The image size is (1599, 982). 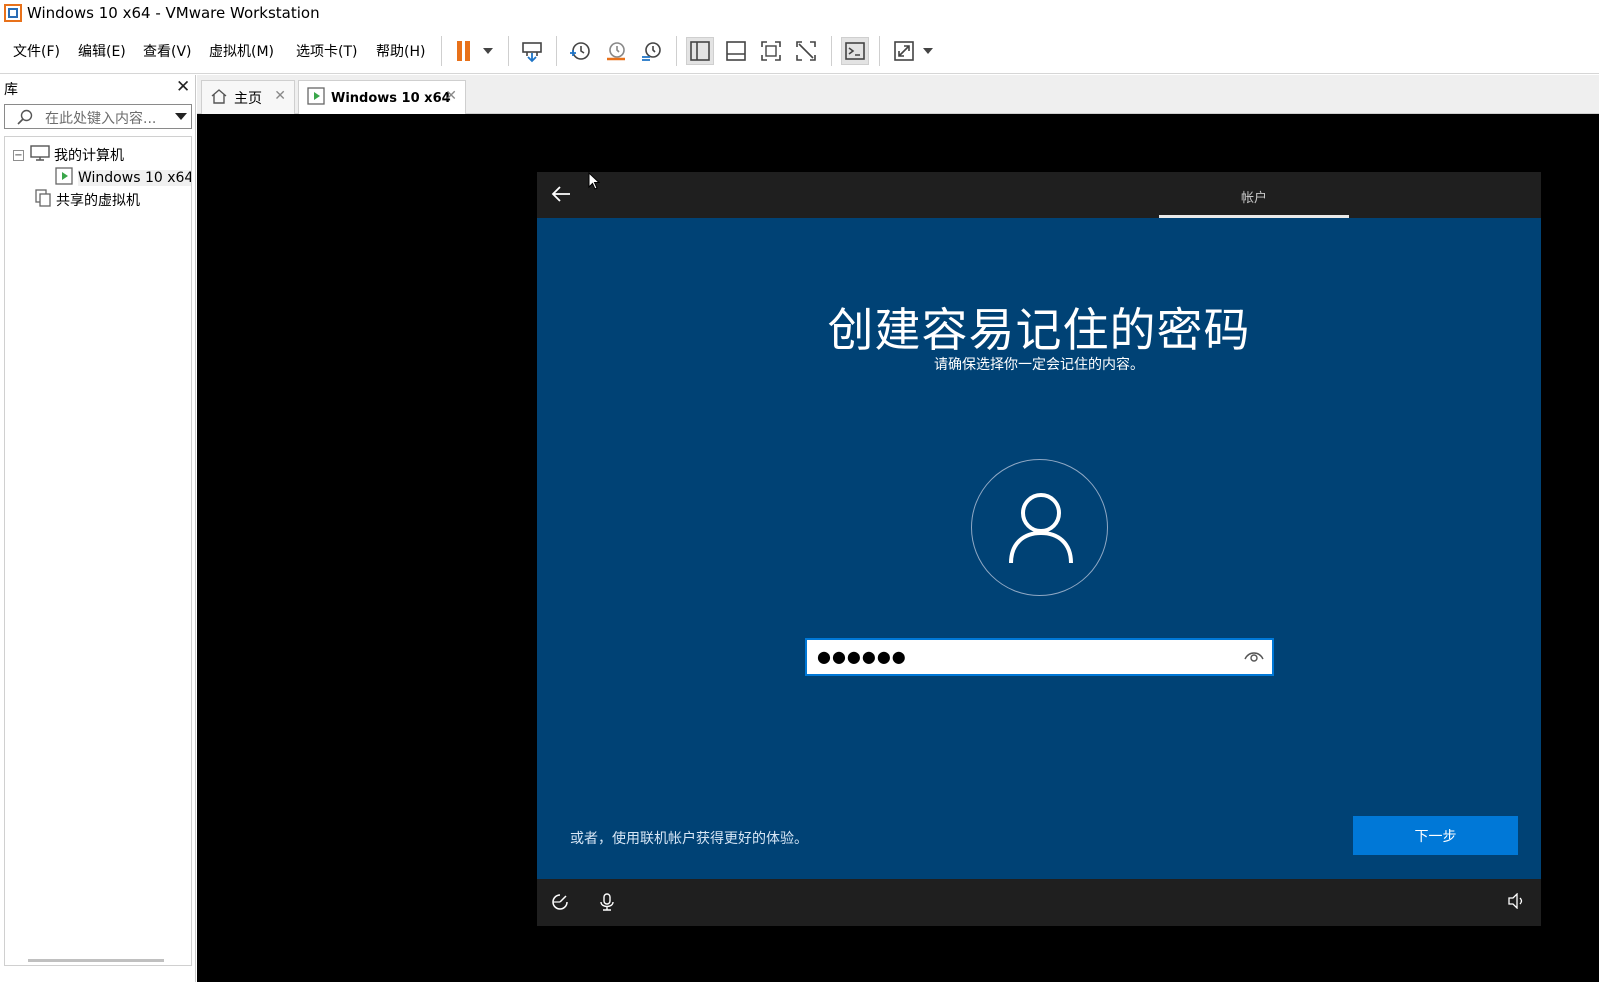 What do you see at coordinates (862, 656) in the screenshot?
I see `password-value: ●●●●●●` at bounding box center [862, 656].